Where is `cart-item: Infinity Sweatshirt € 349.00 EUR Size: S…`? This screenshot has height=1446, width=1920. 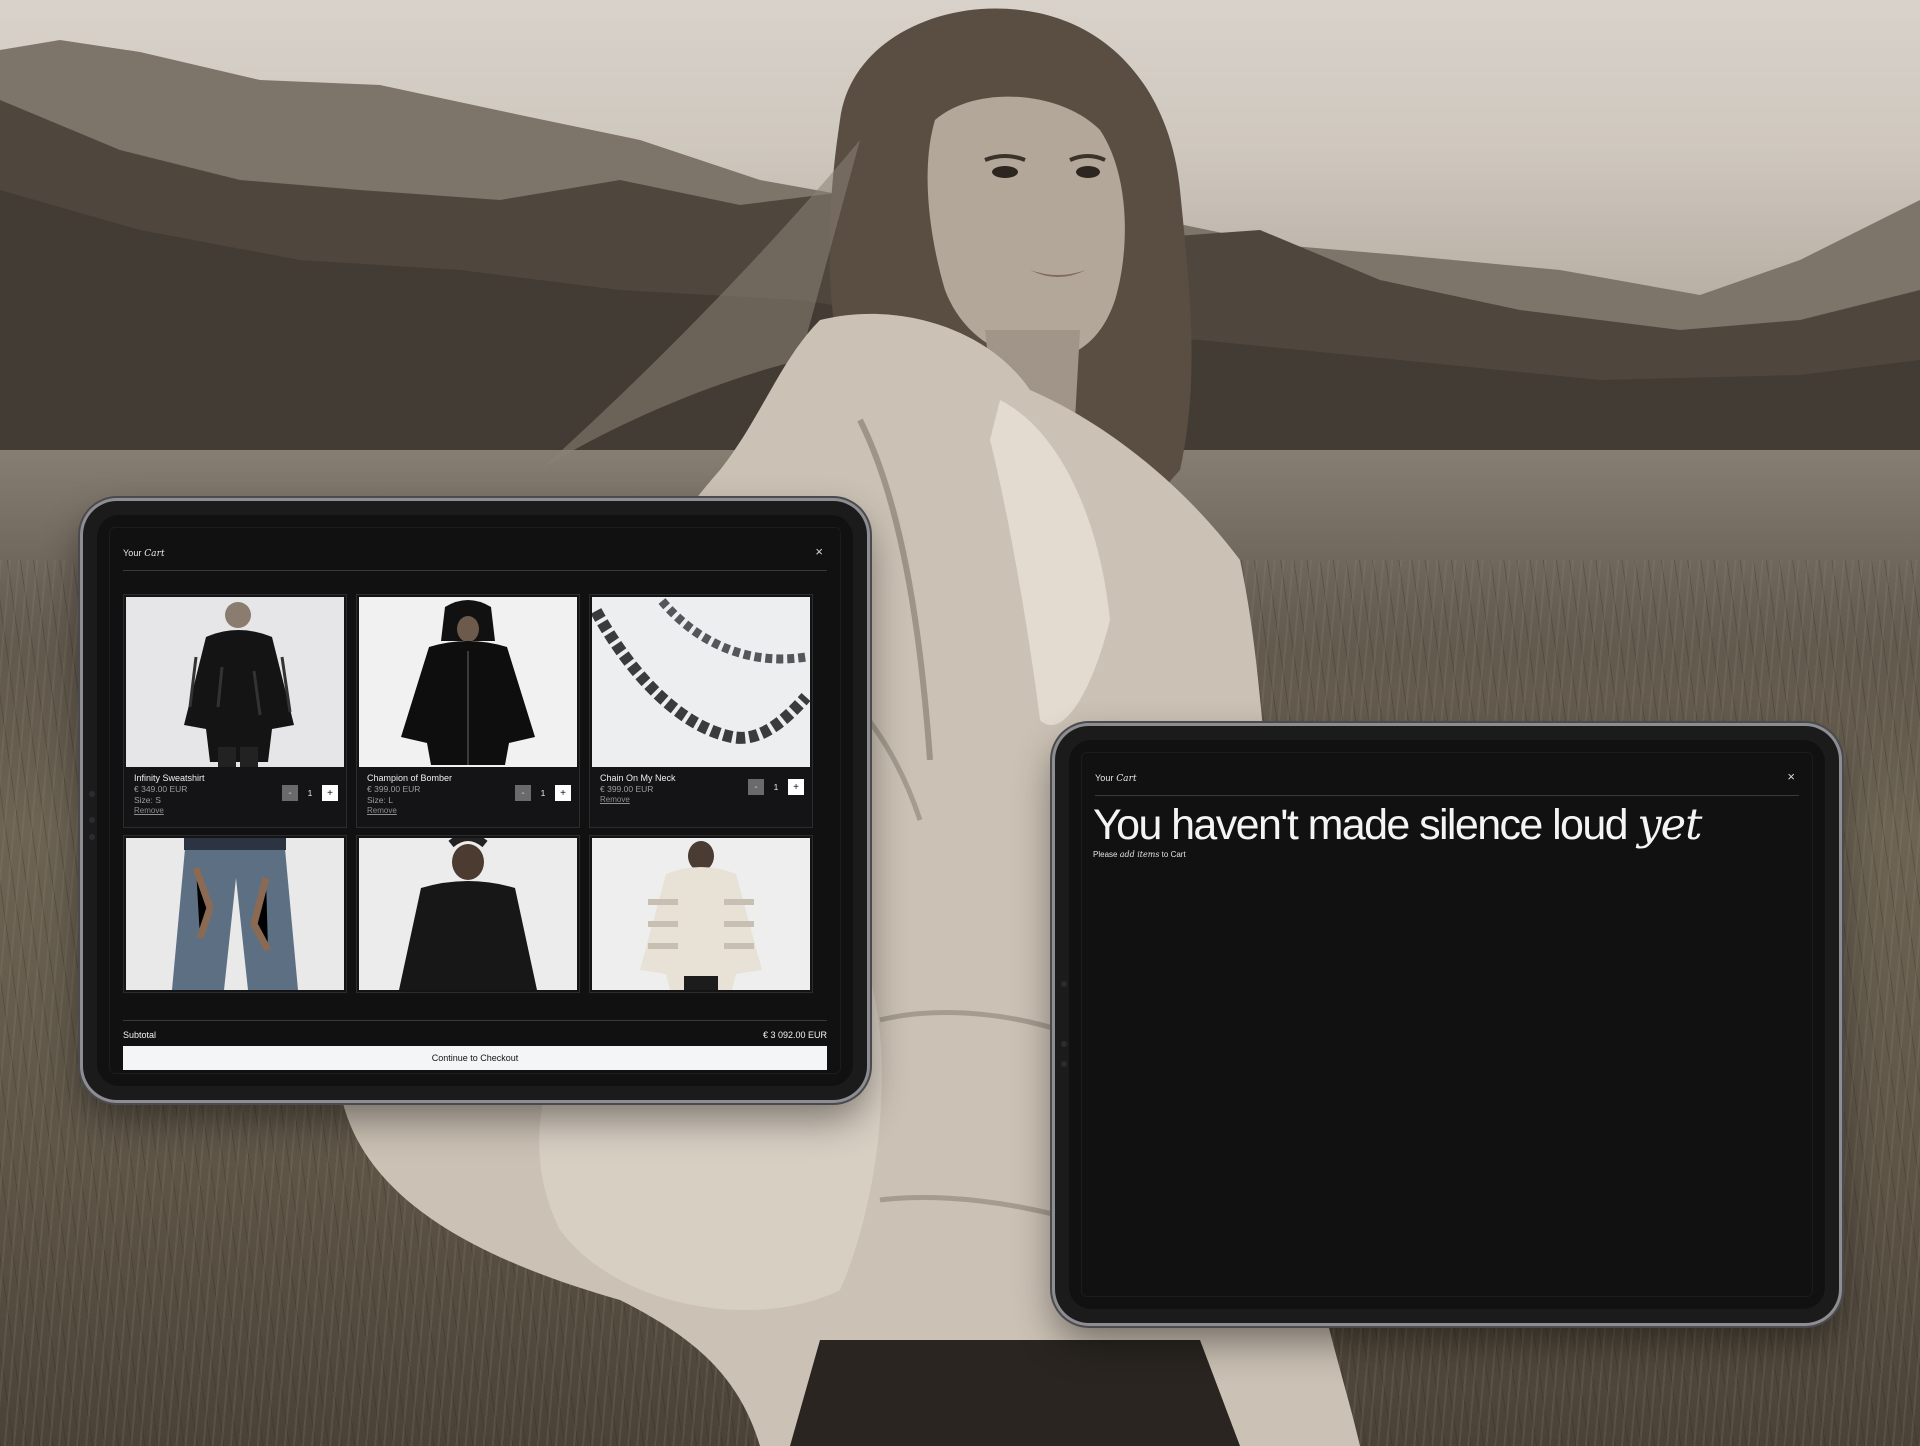 cart-item: Infinity Sweatshirt € 349.00 EUR Size: S… is located at coordinates (235, 711).